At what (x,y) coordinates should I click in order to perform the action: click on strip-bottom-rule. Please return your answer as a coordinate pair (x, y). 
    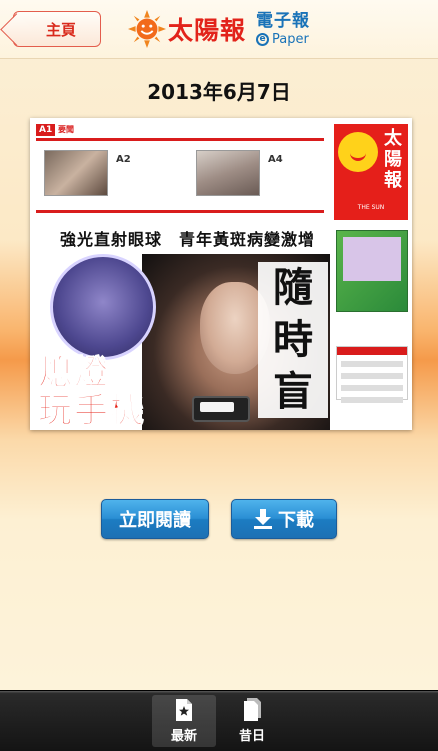
    Looking at the image, I should click on (180, 211).